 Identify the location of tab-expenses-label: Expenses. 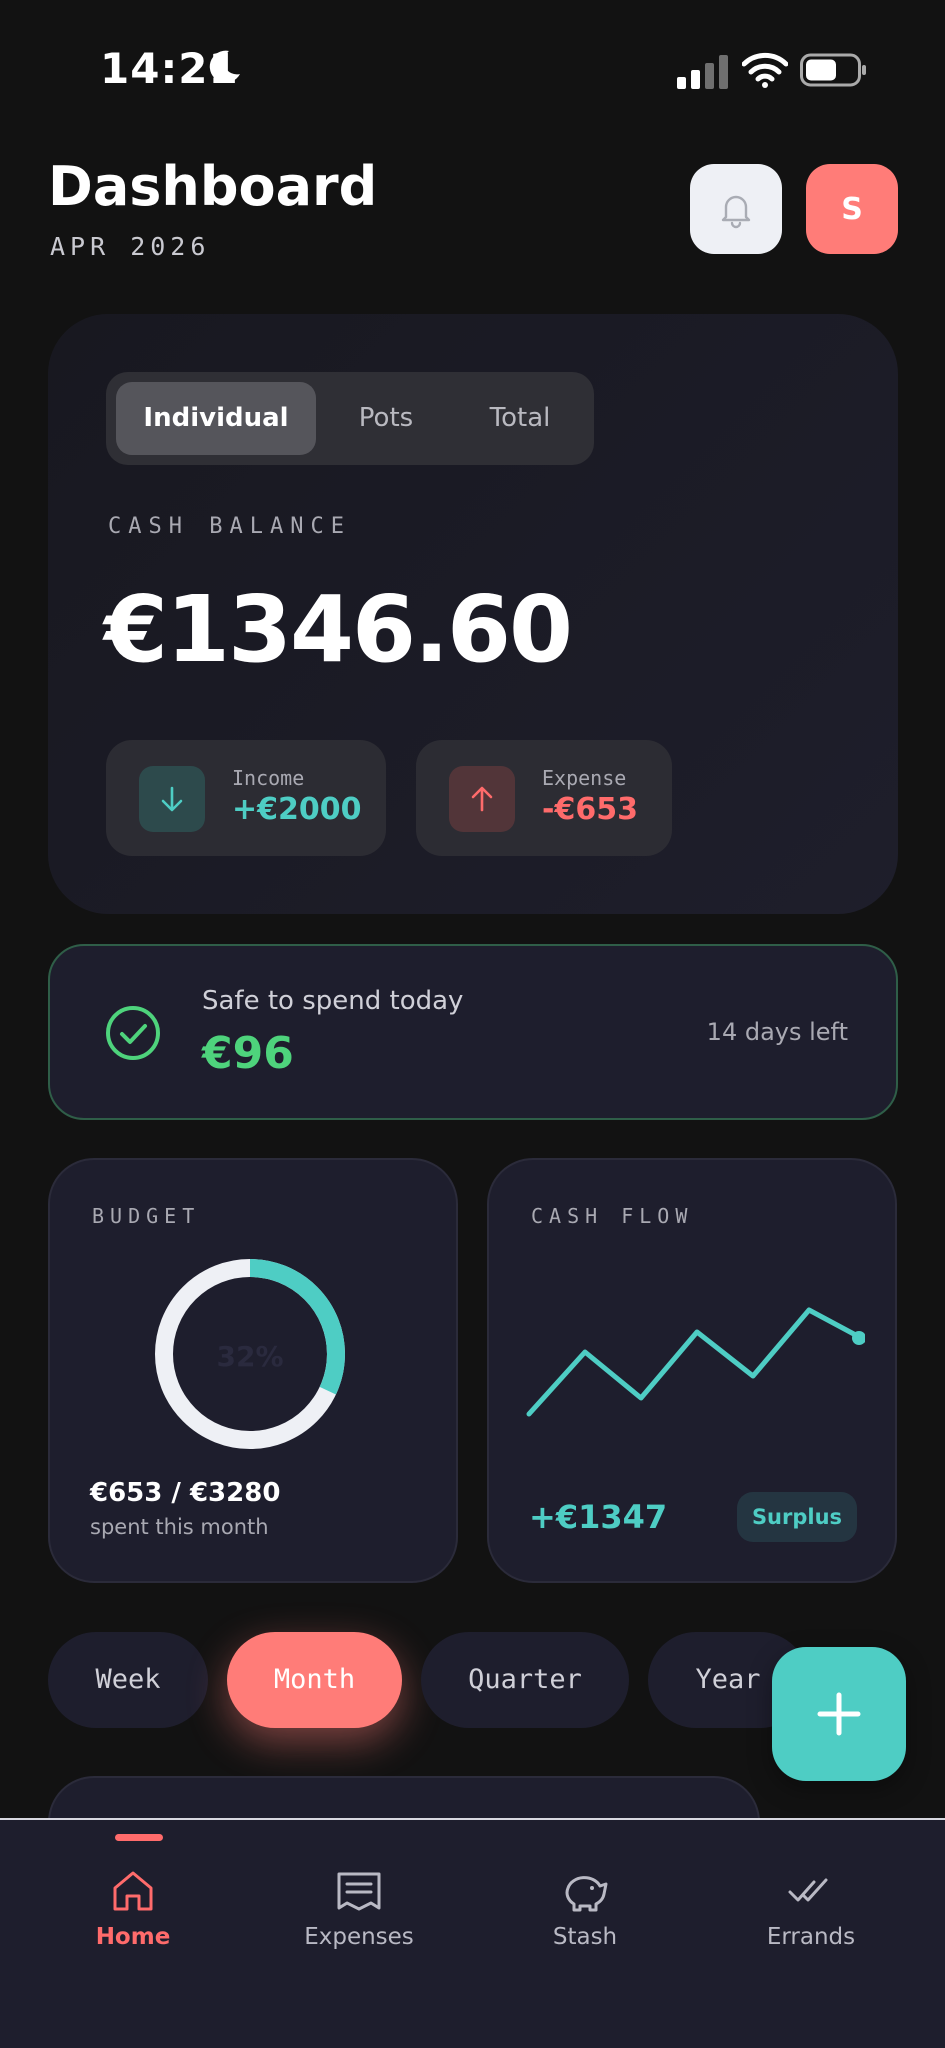
(359, 1937).